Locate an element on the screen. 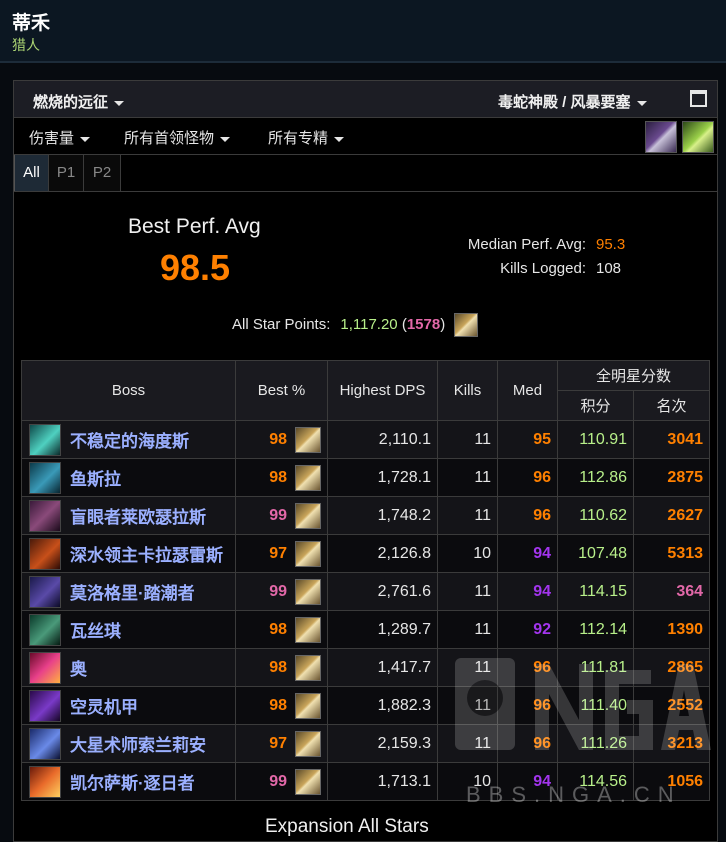 The height and width of the screenshot is (842, 726). boss-cell: 盲眼者莱欧瑟拉斯 is located at coordinates (128, 515).